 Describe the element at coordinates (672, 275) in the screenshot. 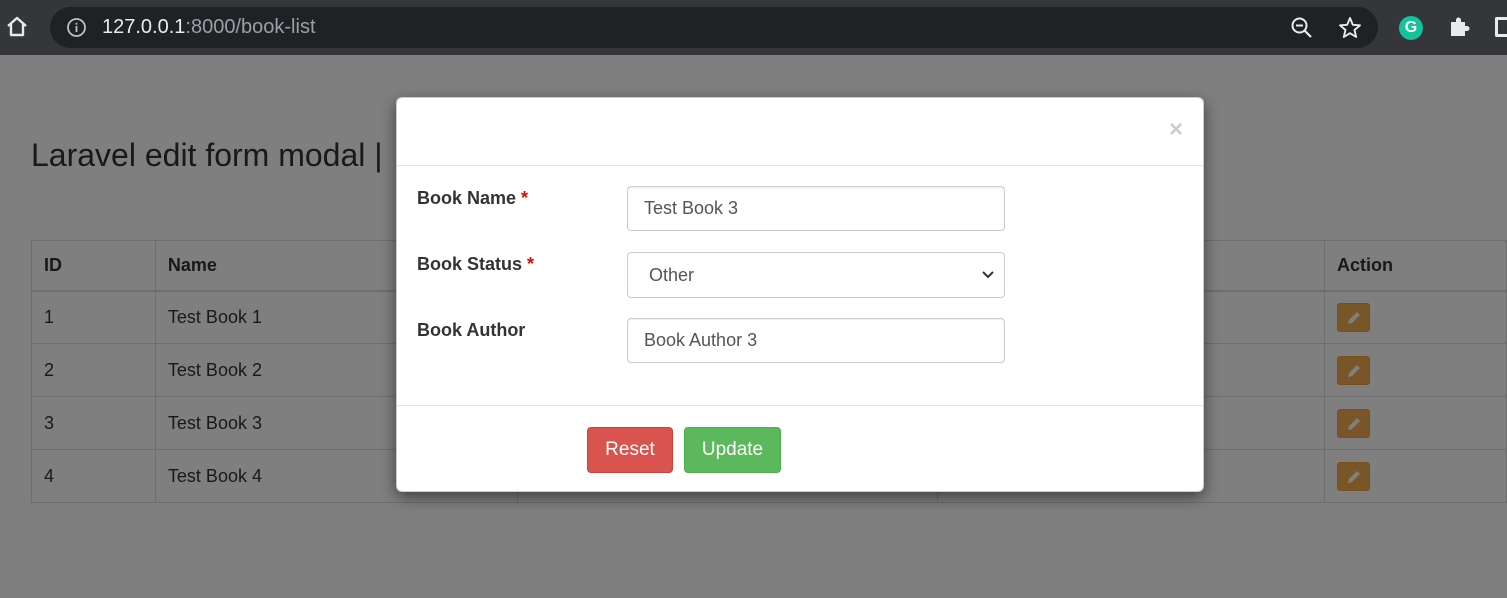

I see `book-status-selected: Other` at that location.